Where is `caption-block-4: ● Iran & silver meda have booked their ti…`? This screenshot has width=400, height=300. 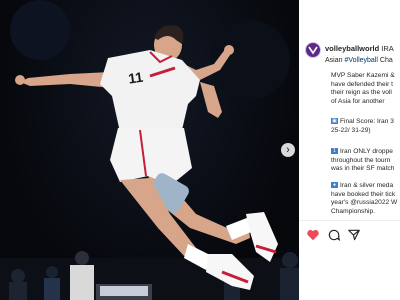
caption-block-4: ● Iran & silver meda have booked their ti… is located at coordinates (364, 198).